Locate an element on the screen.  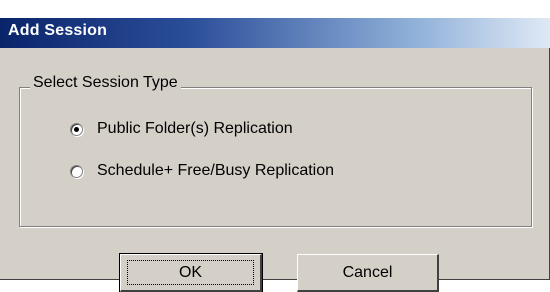
session-type-legend: Select Session Type is located at coordinates (105, 83).